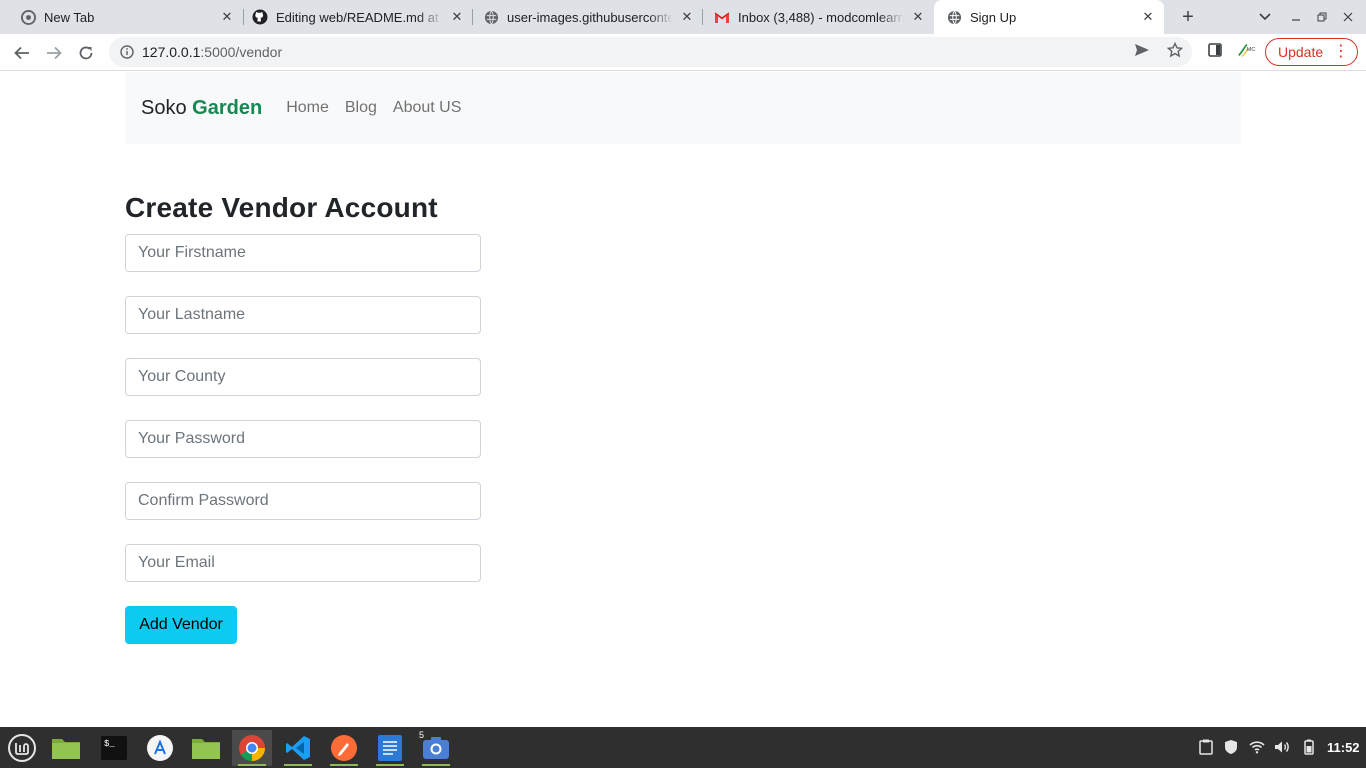 The height and width of the screenshot is (768, 1366). I want to click on tab-gmail-inbox: Inbox (3,488) - modcomlearn ✕, so click(814, 17).